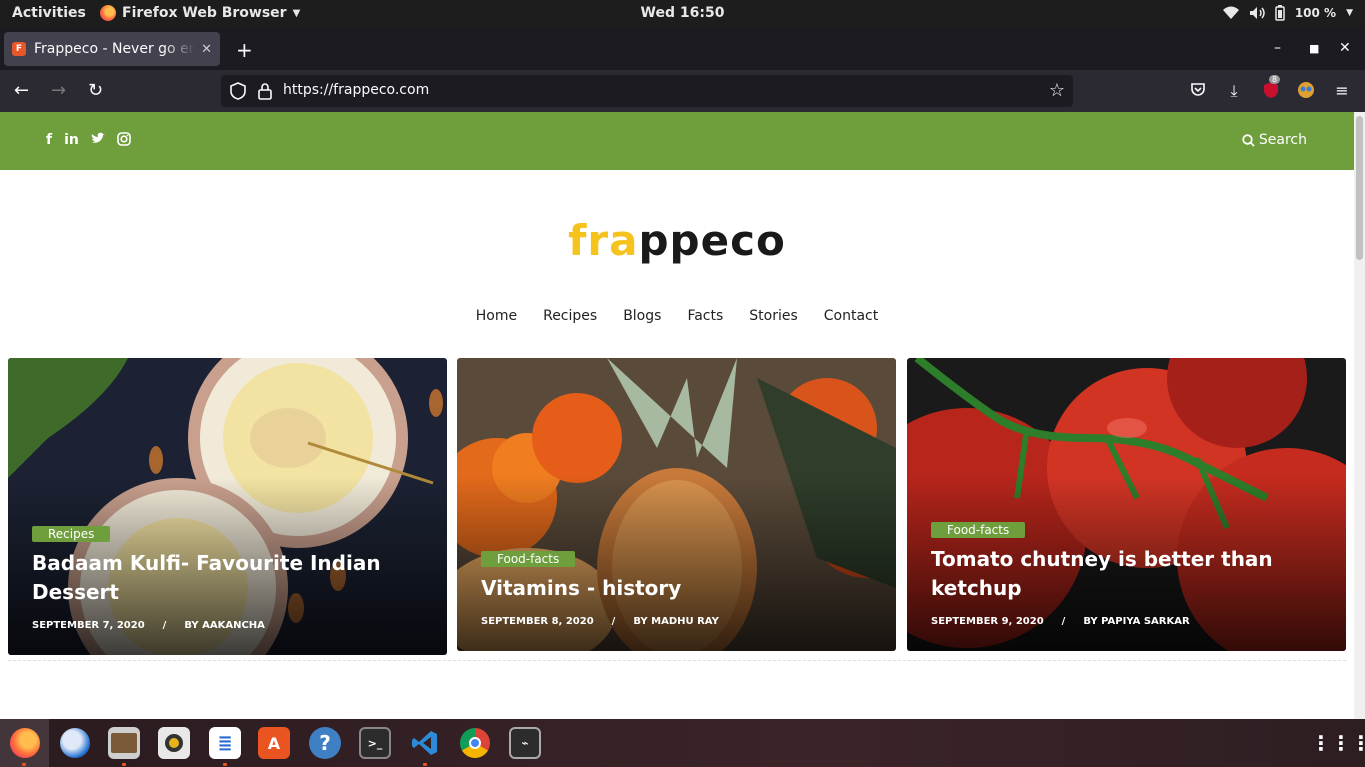 Image resolution: width=1365 pixels, height=767 pixels. What do you see at coordinates (58, 90) in the screenshot?
I see `forward-button: →` at bounding box center [58, 90].